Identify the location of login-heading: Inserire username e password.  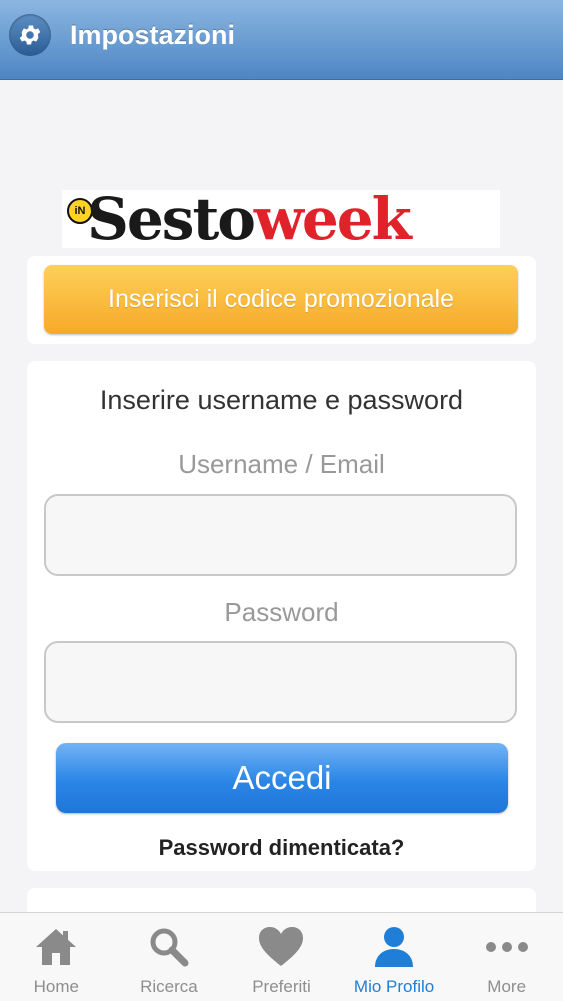
(281, 400).